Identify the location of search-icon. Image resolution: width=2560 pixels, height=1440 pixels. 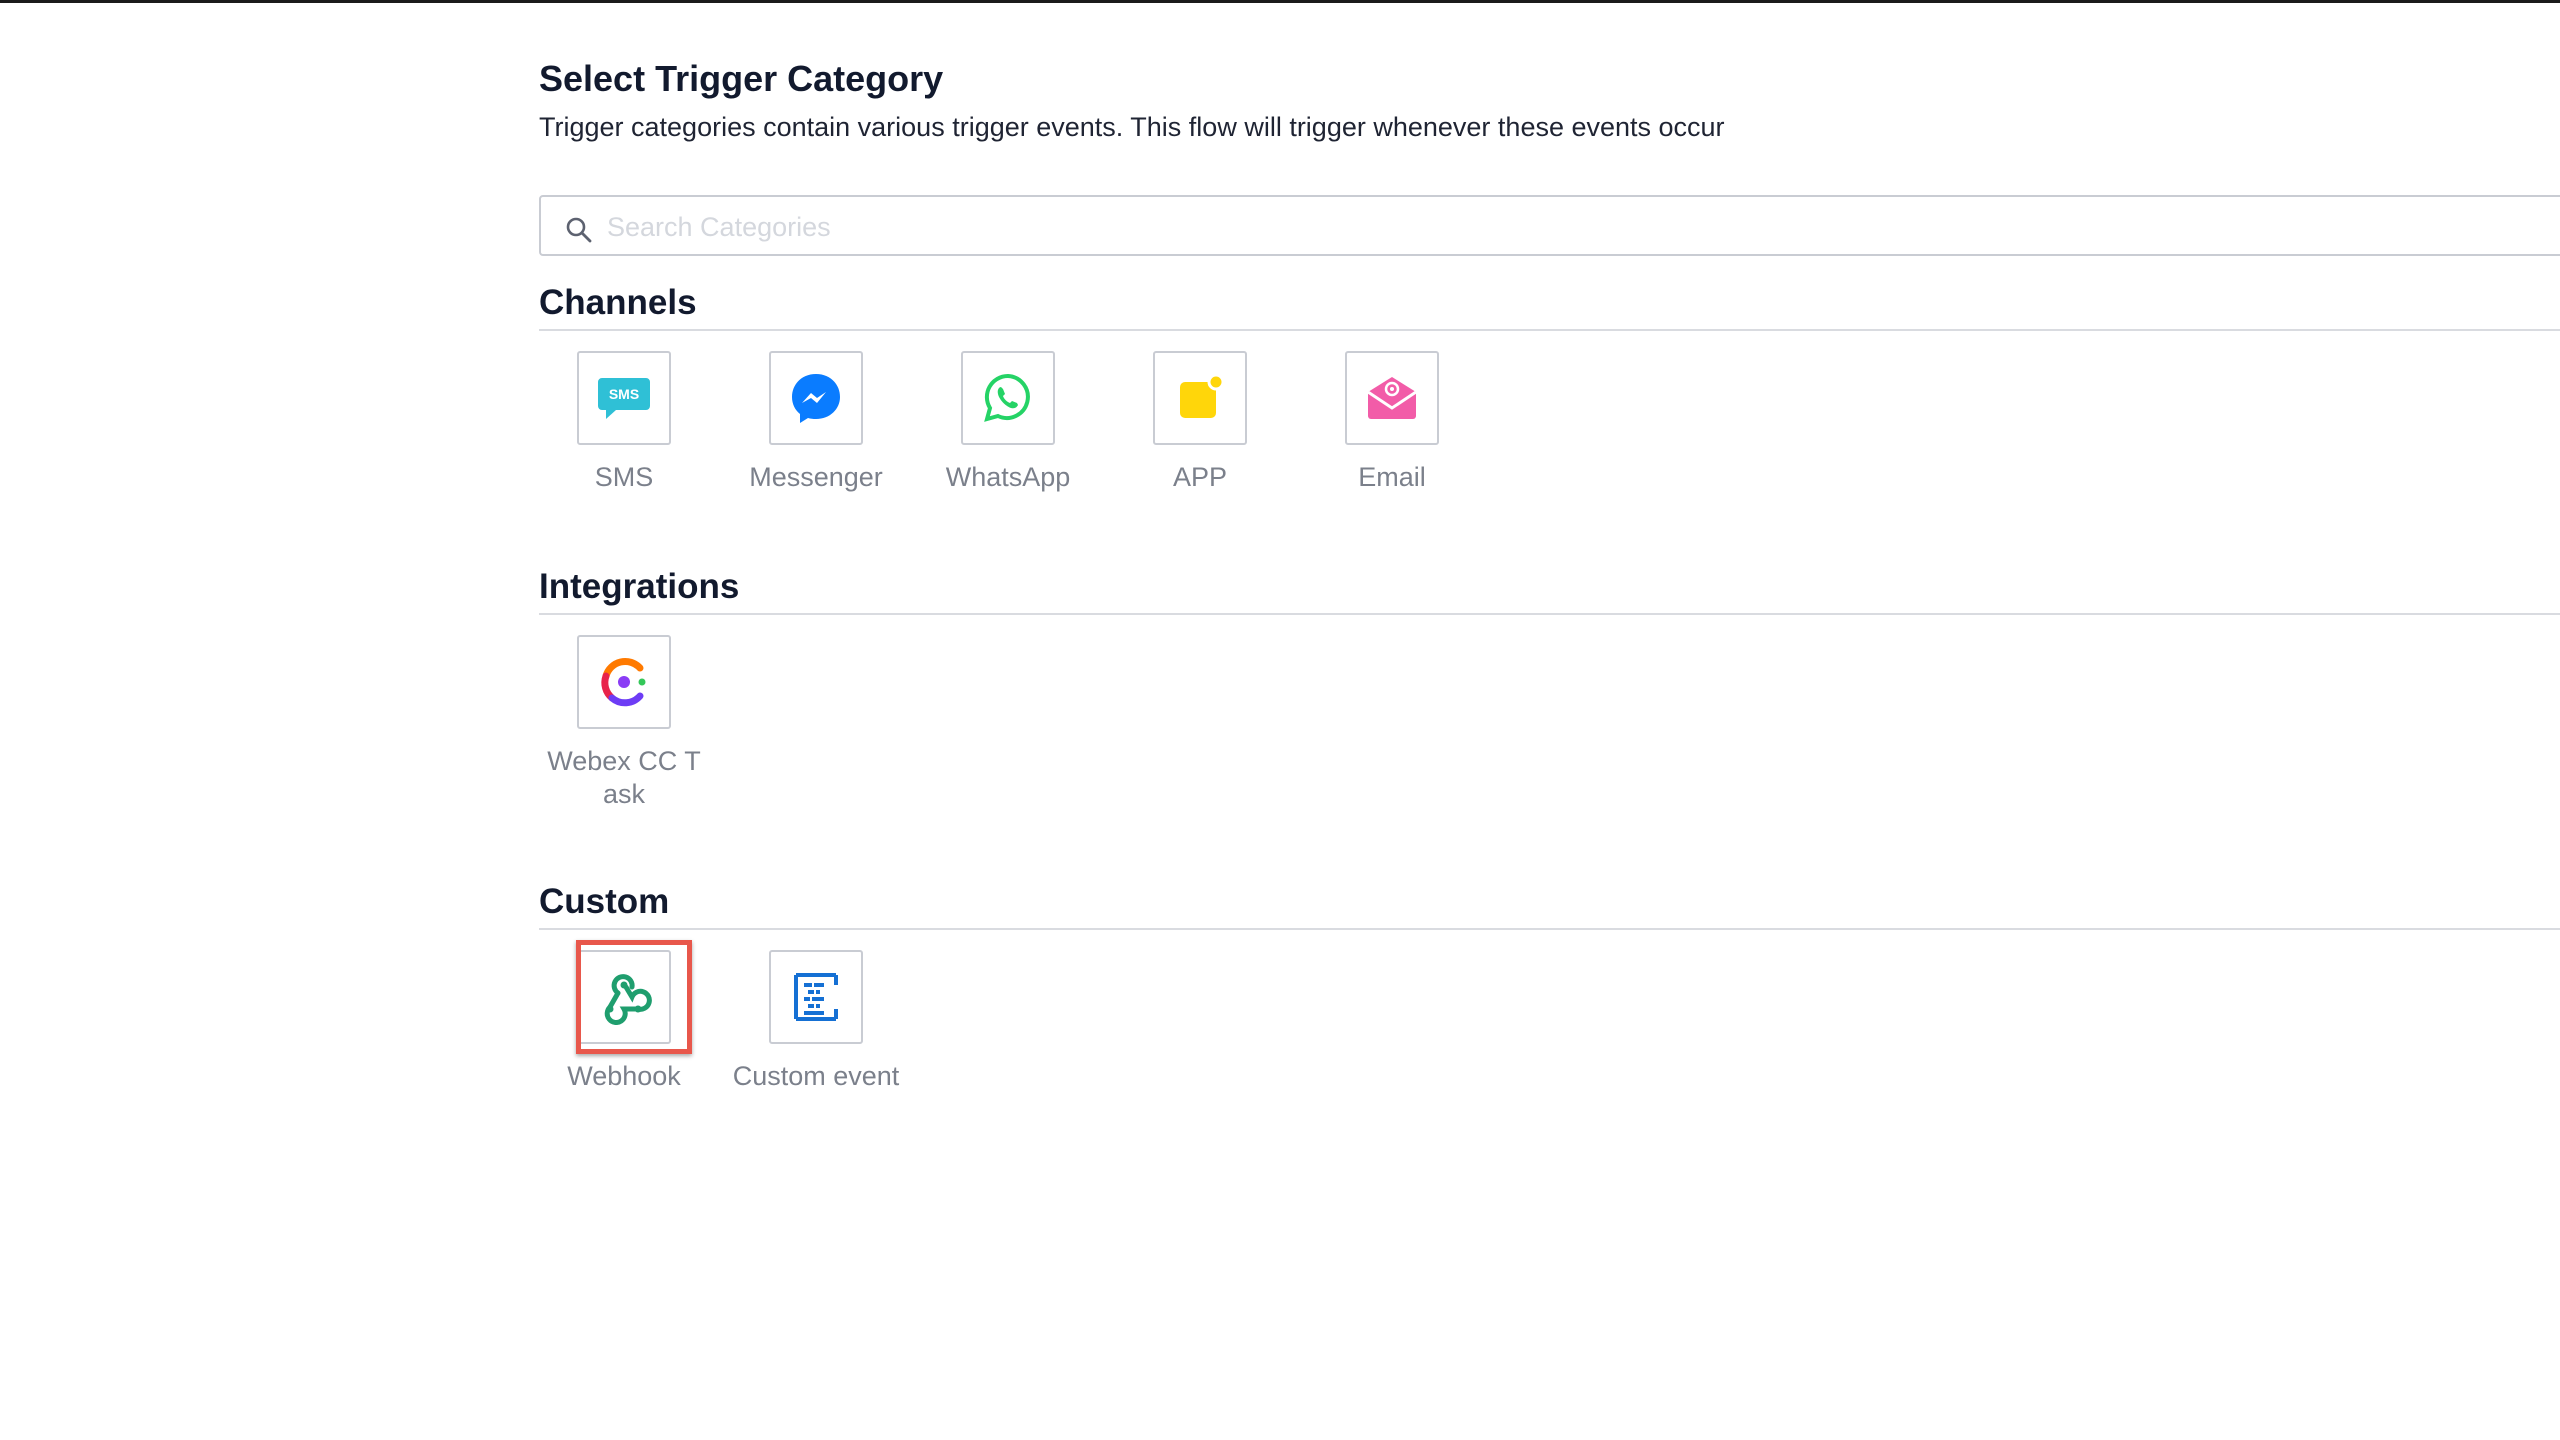
(579, 230).